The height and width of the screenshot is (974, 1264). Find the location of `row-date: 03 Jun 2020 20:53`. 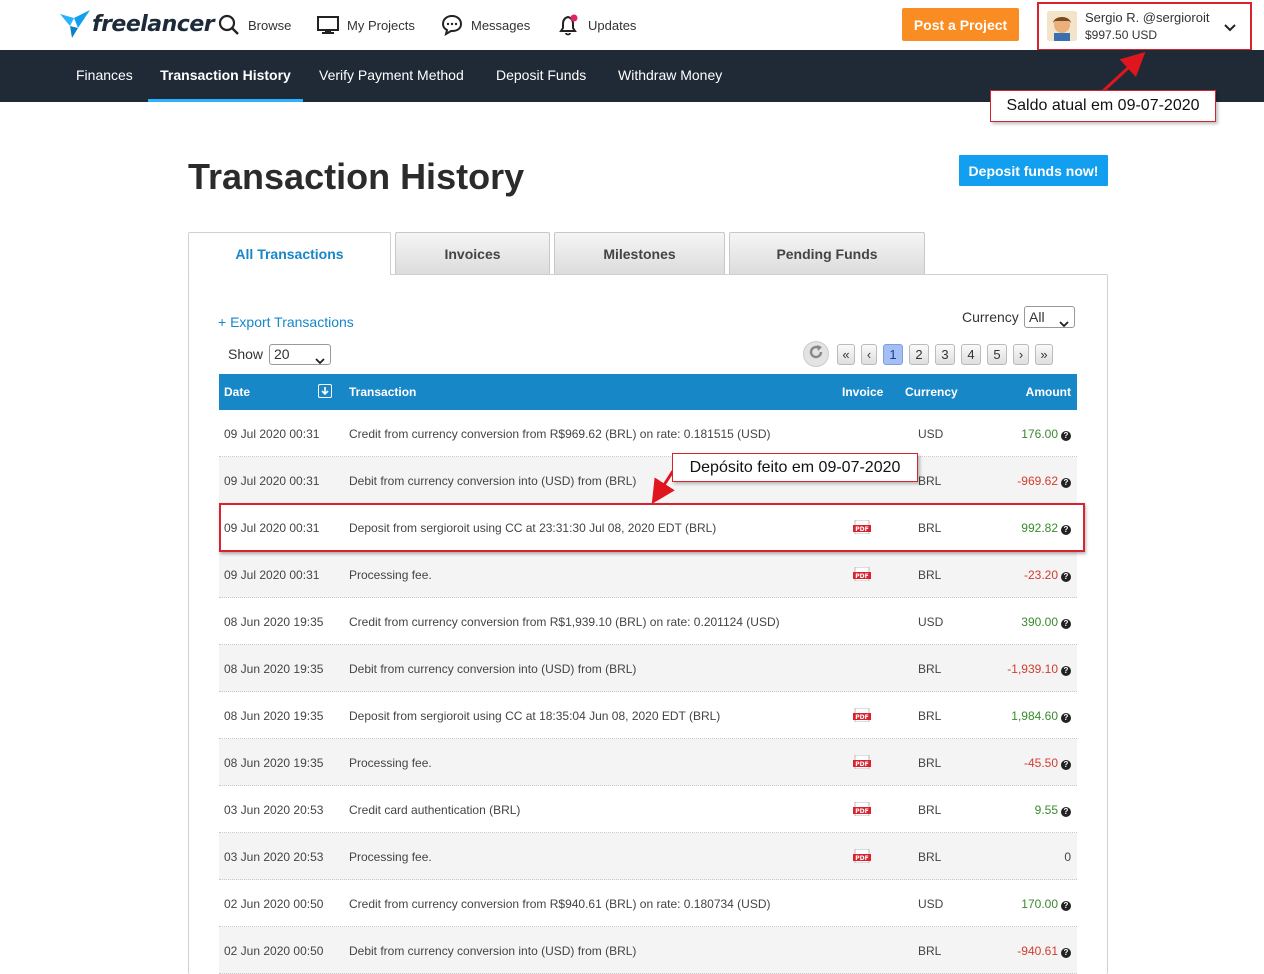

row-date: 03 Jun 2020 20:53 is located at coordinates (274, 810).